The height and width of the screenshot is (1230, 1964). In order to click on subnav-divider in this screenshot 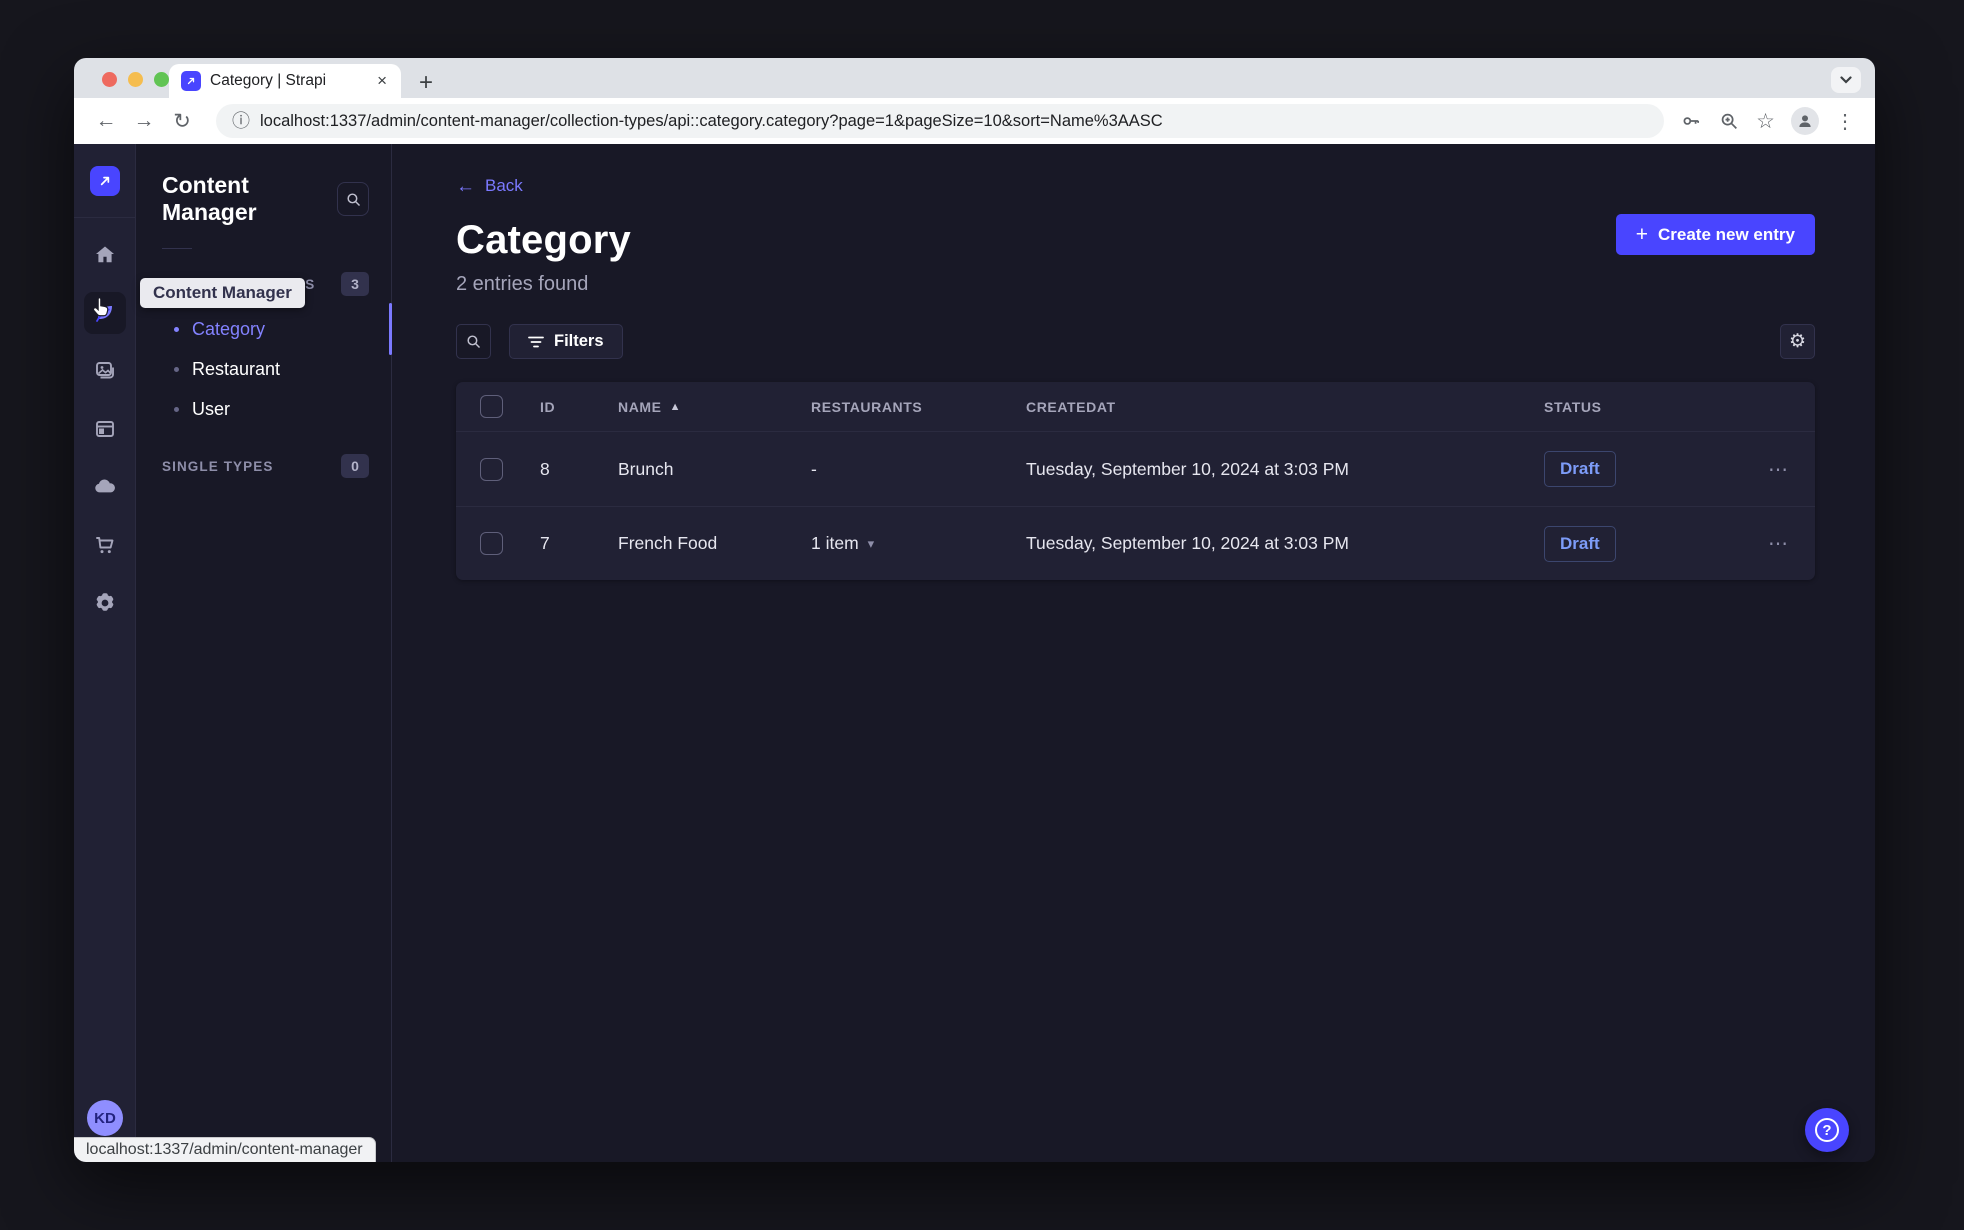, I will do `click(177, 248)`.